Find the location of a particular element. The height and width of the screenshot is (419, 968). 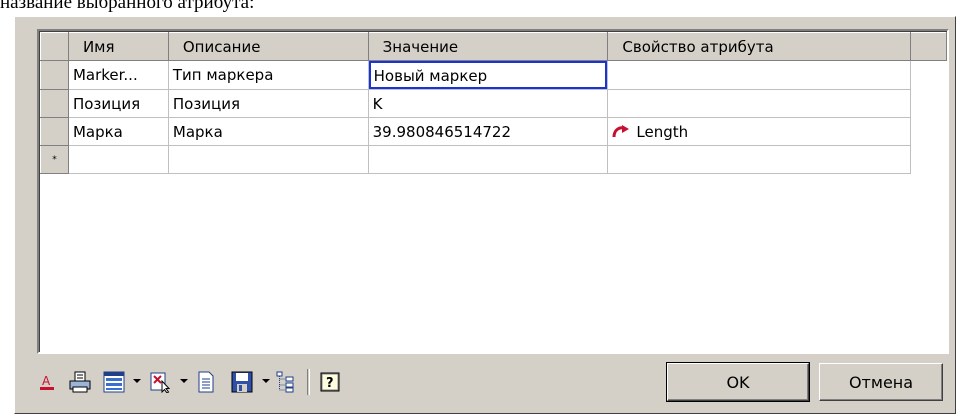

column-header-name: Имя is located at coordinates (118, 46).